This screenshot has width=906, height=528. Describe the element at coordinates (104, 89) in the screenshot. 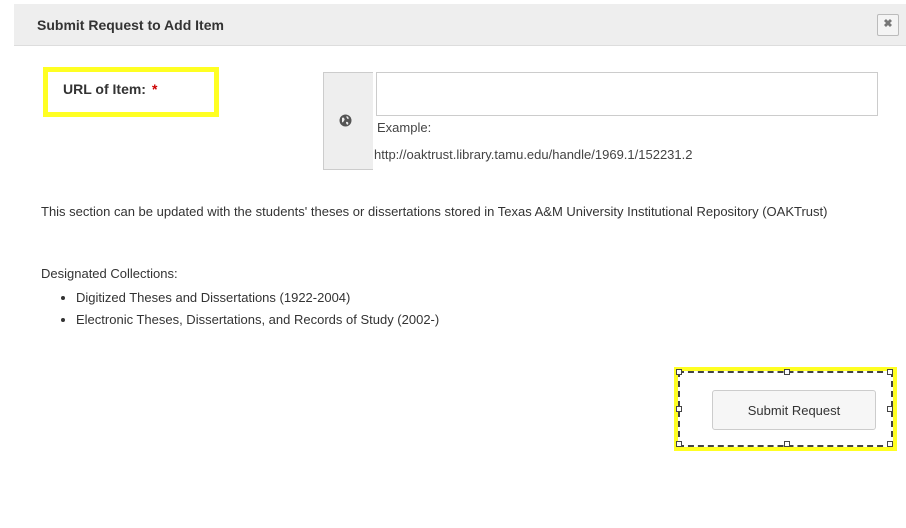

I see `url-label-text: URL of Item:` at that location.